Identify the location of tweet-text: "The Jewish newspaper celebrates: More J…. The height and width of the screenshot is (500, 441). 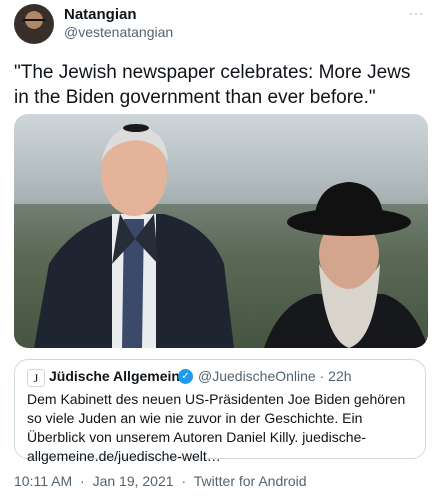
(212, 85).